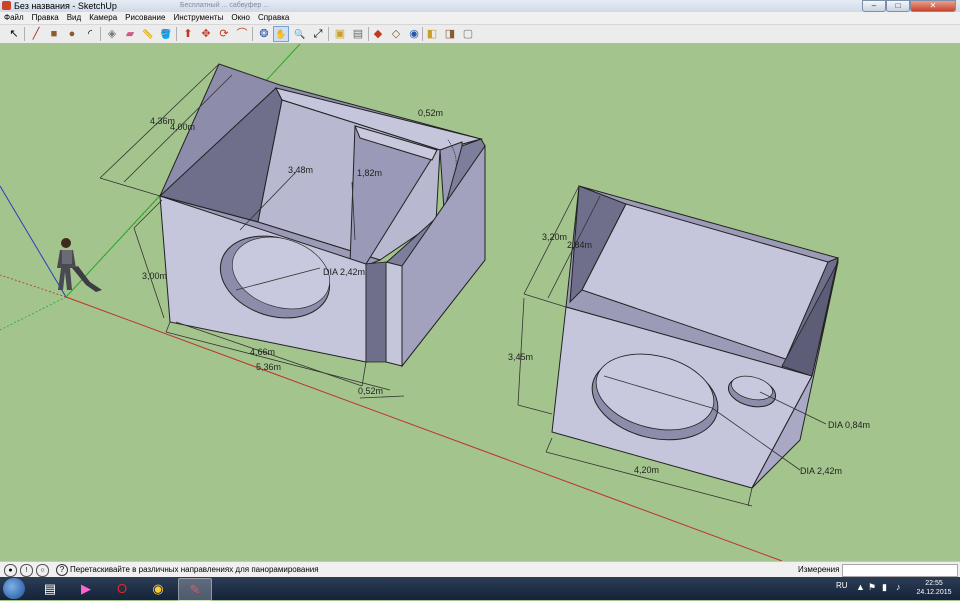  Describe the element at coordinates (72, 34) in the screenshot. I see `circle-tool-icon: ●` at that location.